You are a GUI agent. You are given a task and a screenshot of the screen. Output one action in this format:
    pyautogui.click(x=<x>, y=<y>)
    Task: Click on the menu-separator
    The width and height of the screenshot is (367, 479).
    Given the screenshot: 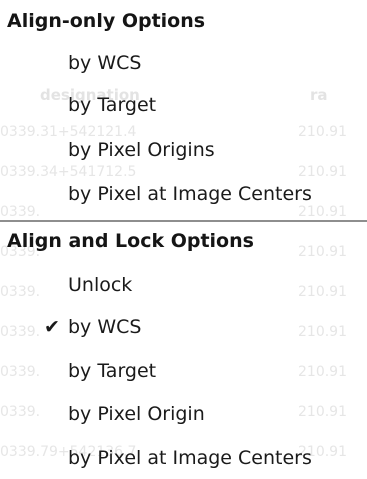 What is the action you would take?
    pyautogui.click(x=183, y=221)
    